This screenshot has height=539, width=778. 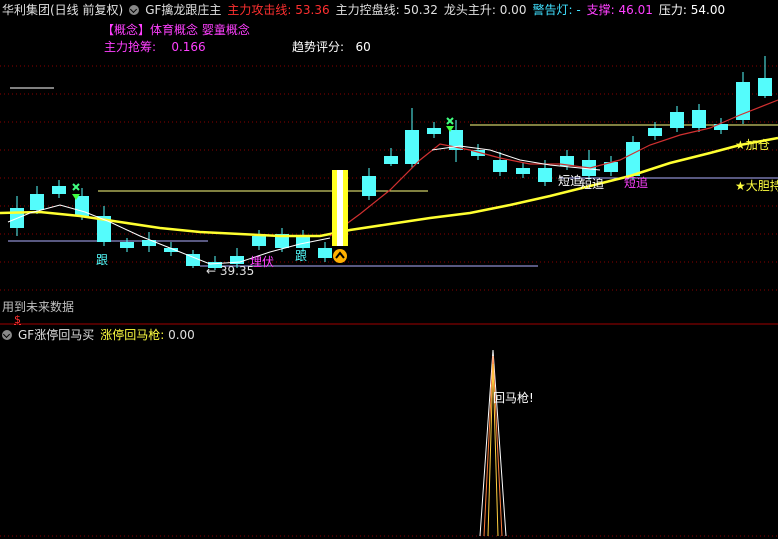 I want to click on concept-tag: 【概念】, so click(x=126, y=30).